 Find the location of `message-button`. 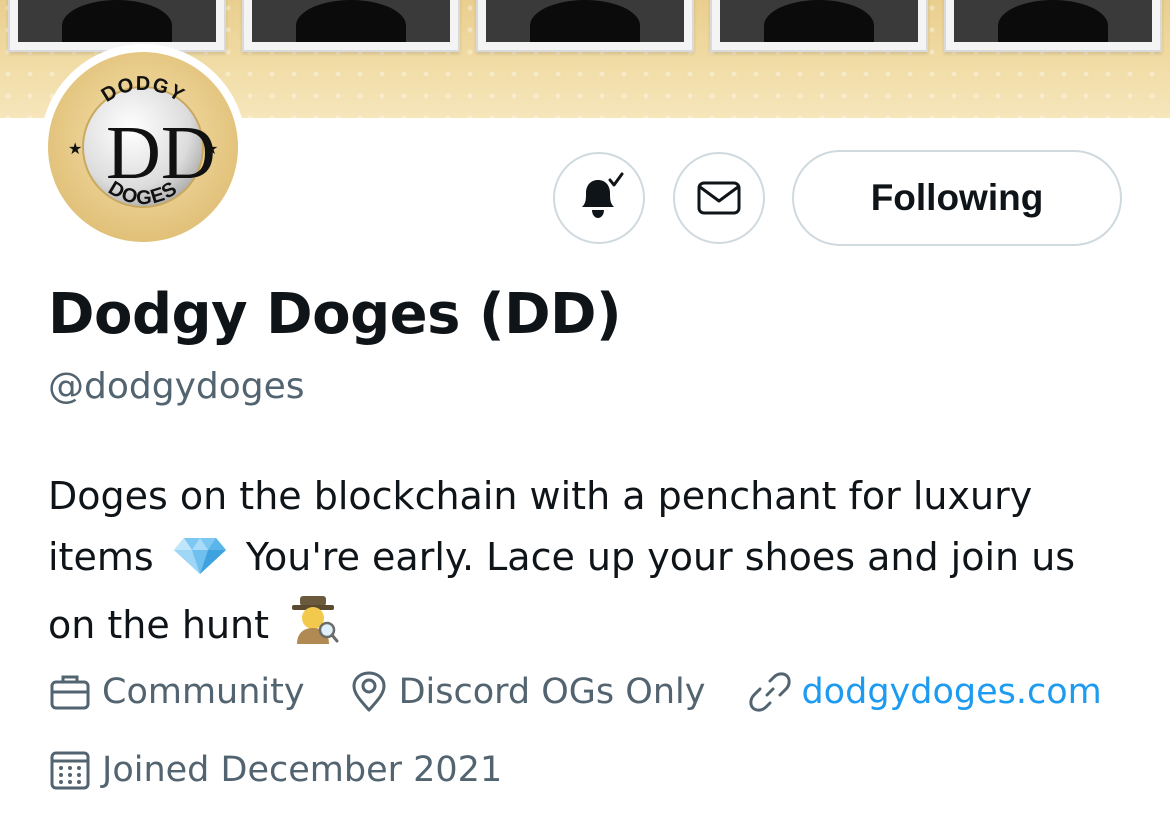

message-button is located at coordinates (719, 198).